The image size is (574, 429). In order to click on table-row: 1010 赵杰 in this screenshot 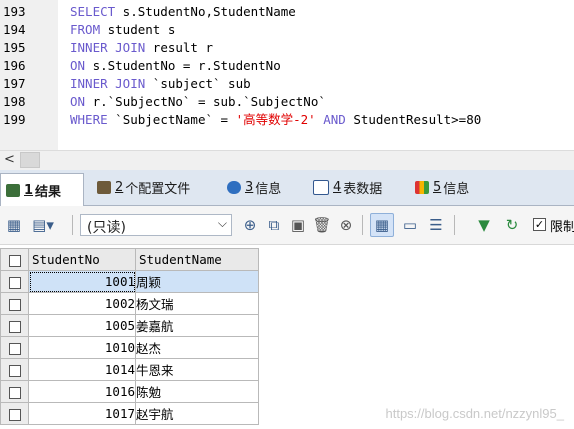, I will do `click(129, 347)`.